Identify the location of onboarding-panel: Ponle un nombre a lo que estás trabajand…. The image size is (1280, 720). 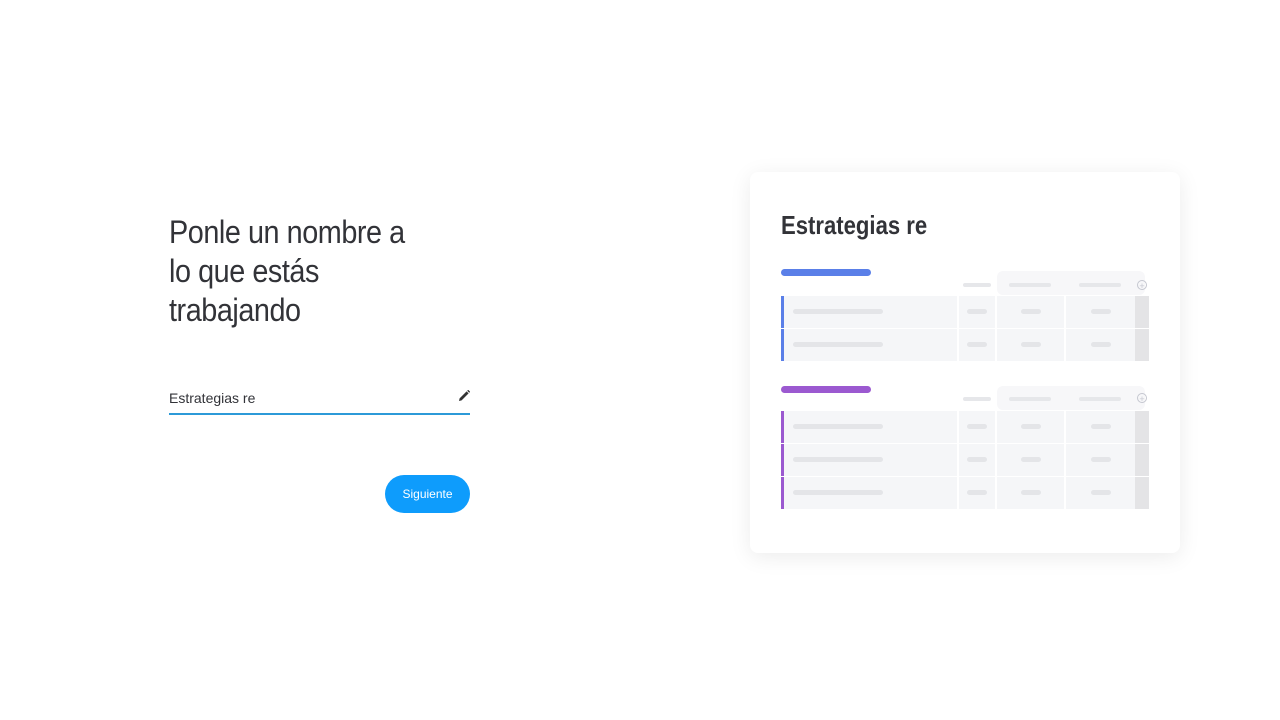
(320, 363).